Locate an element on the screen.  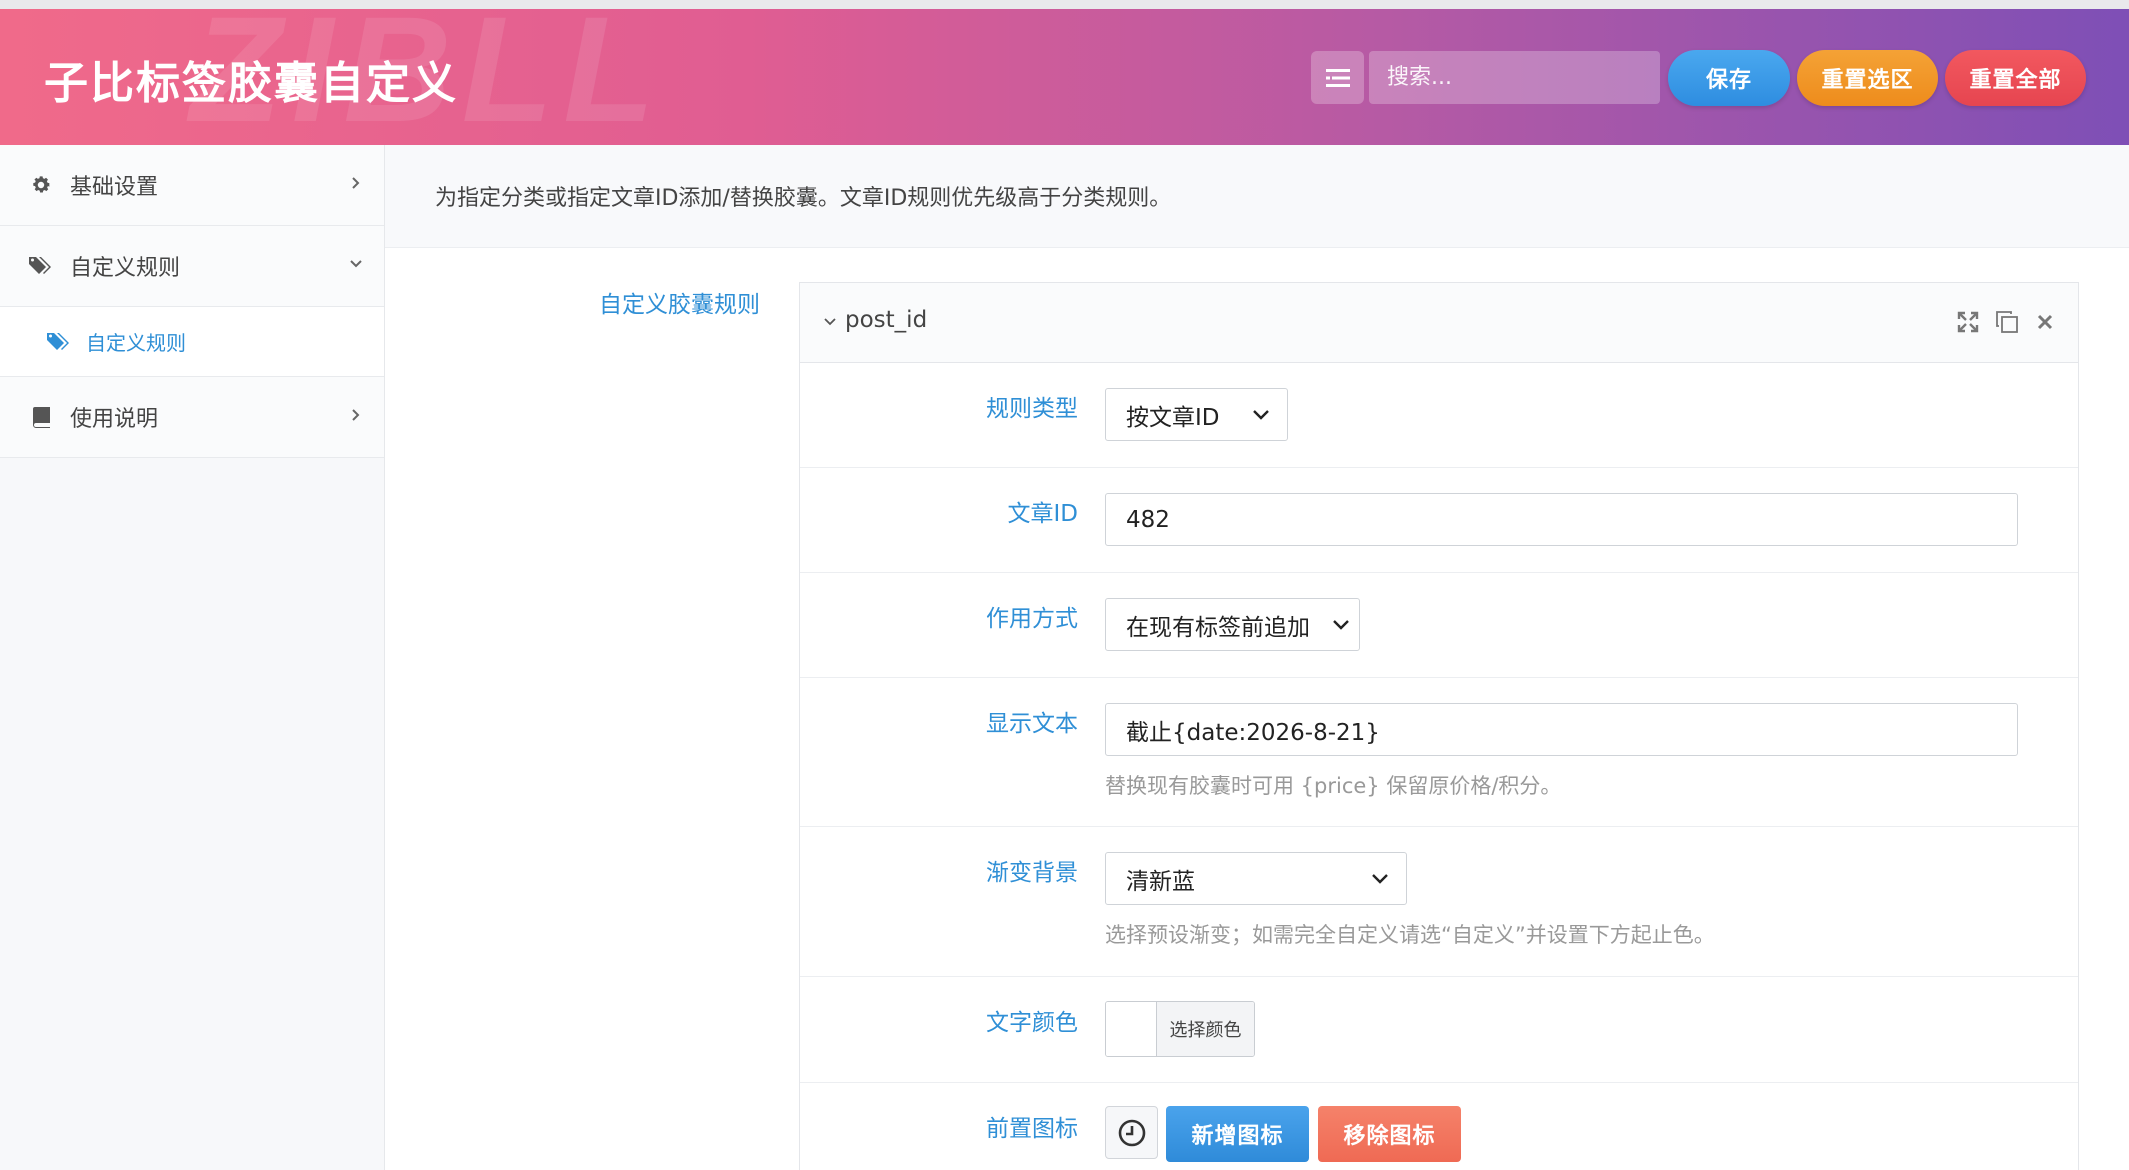
post-id-input: 482 is located at coordinates (1561, 519).